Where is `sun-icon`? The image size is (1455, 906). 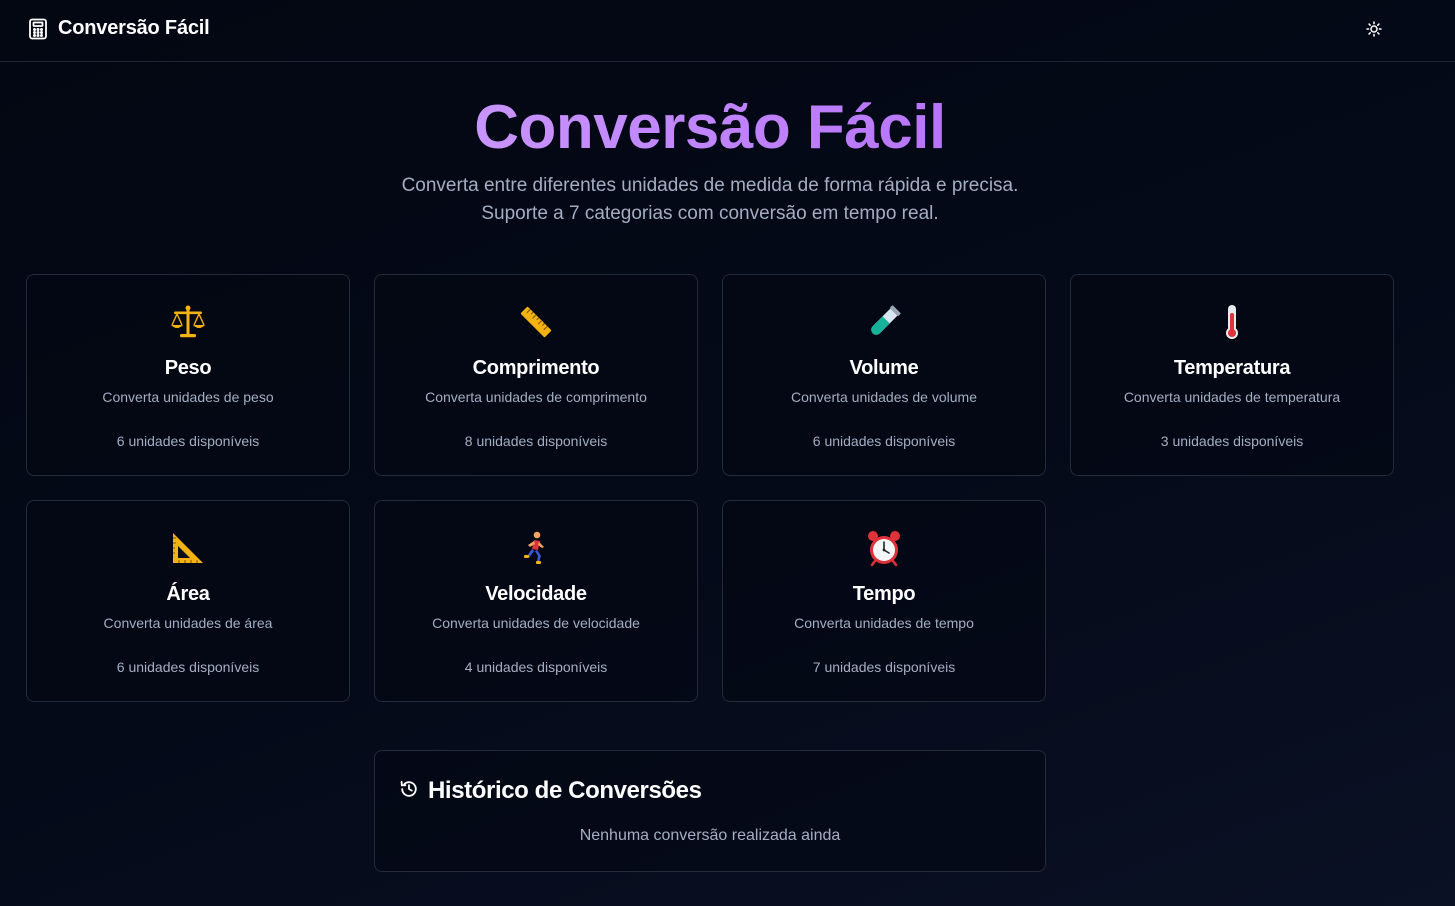
sun-icon is located at coordinates (1374, 30).